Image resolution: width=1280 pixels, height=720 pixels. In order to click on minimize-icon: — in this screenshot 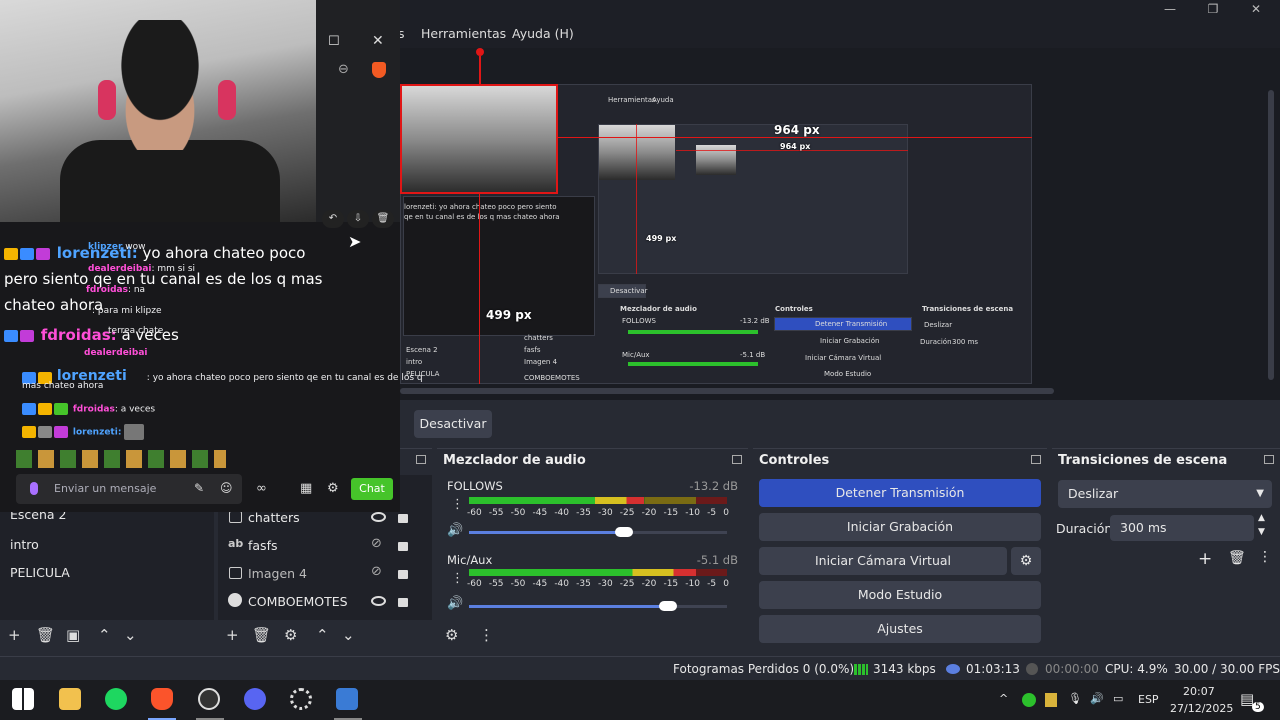, I will do `click(1170, 9)`.